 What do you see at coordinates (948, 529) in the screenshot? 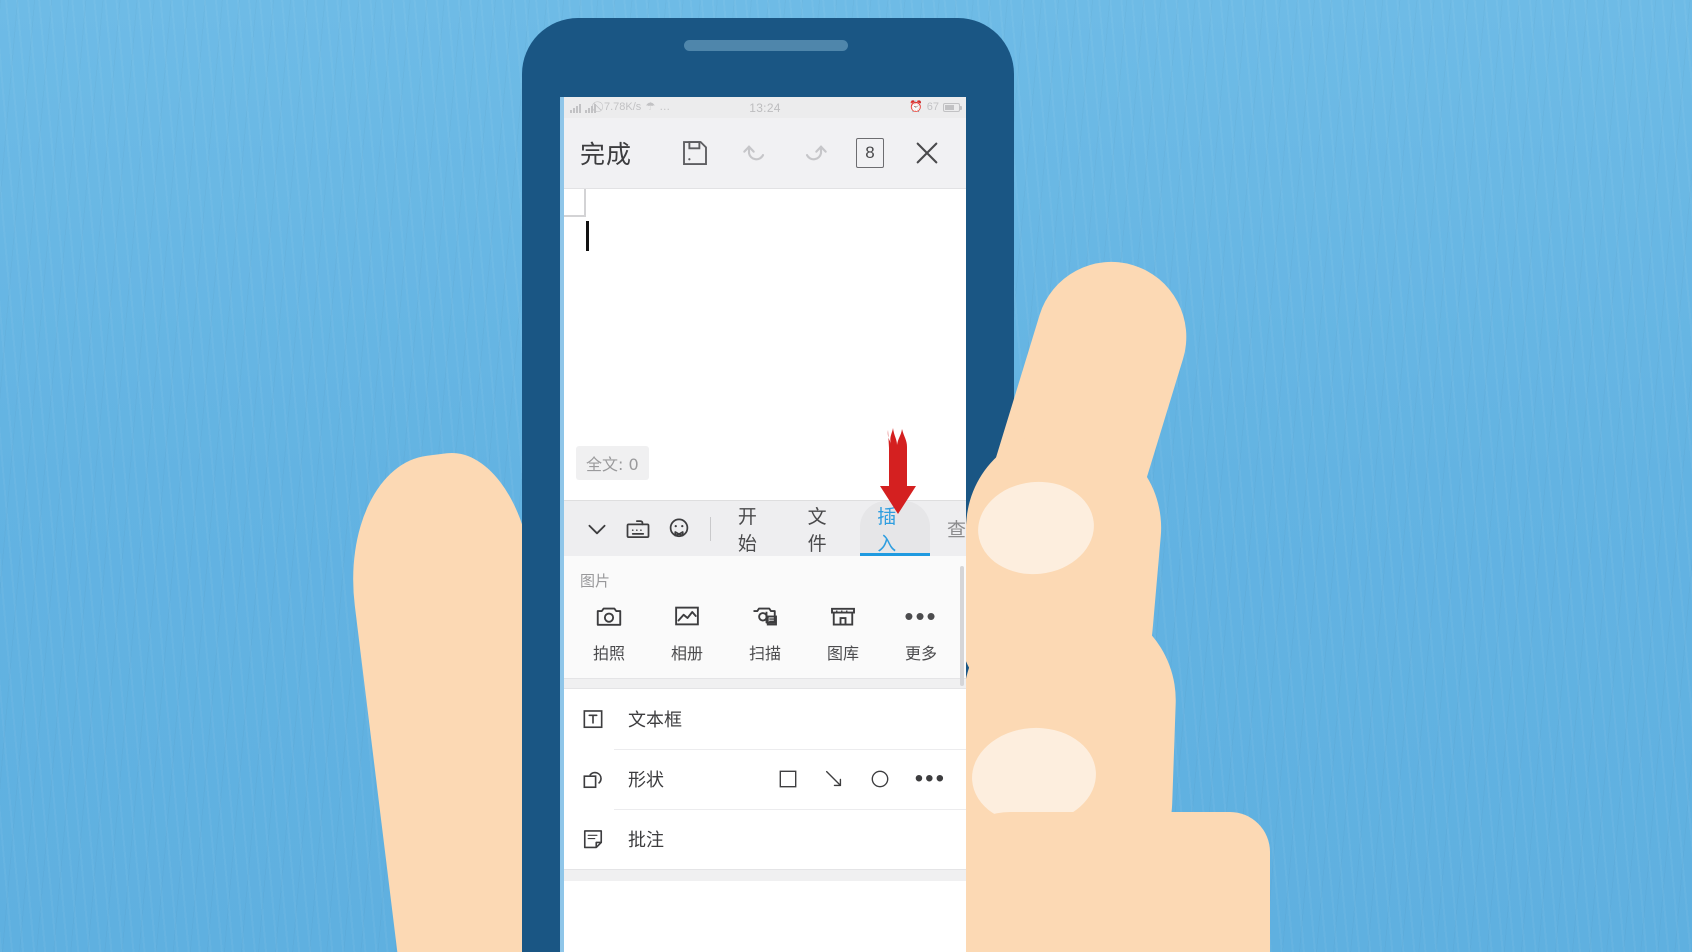
I see `tab-review: 查` at bounding box center [948, 529].